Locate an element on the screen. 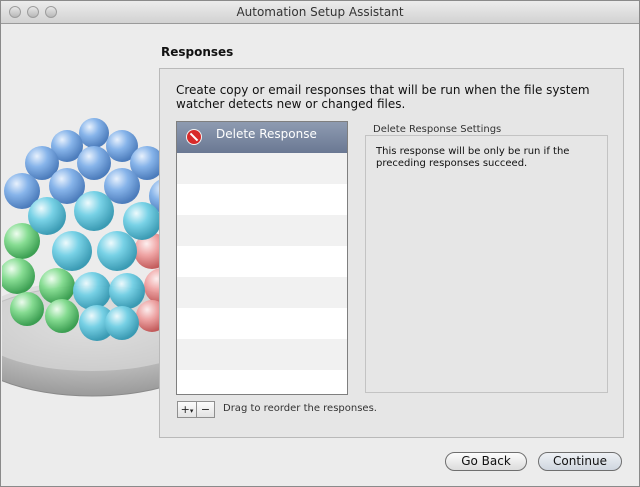 The height and width of the screenshot is (487, 640). list-item-label: Delete Response is located at coordinates (266, 134).